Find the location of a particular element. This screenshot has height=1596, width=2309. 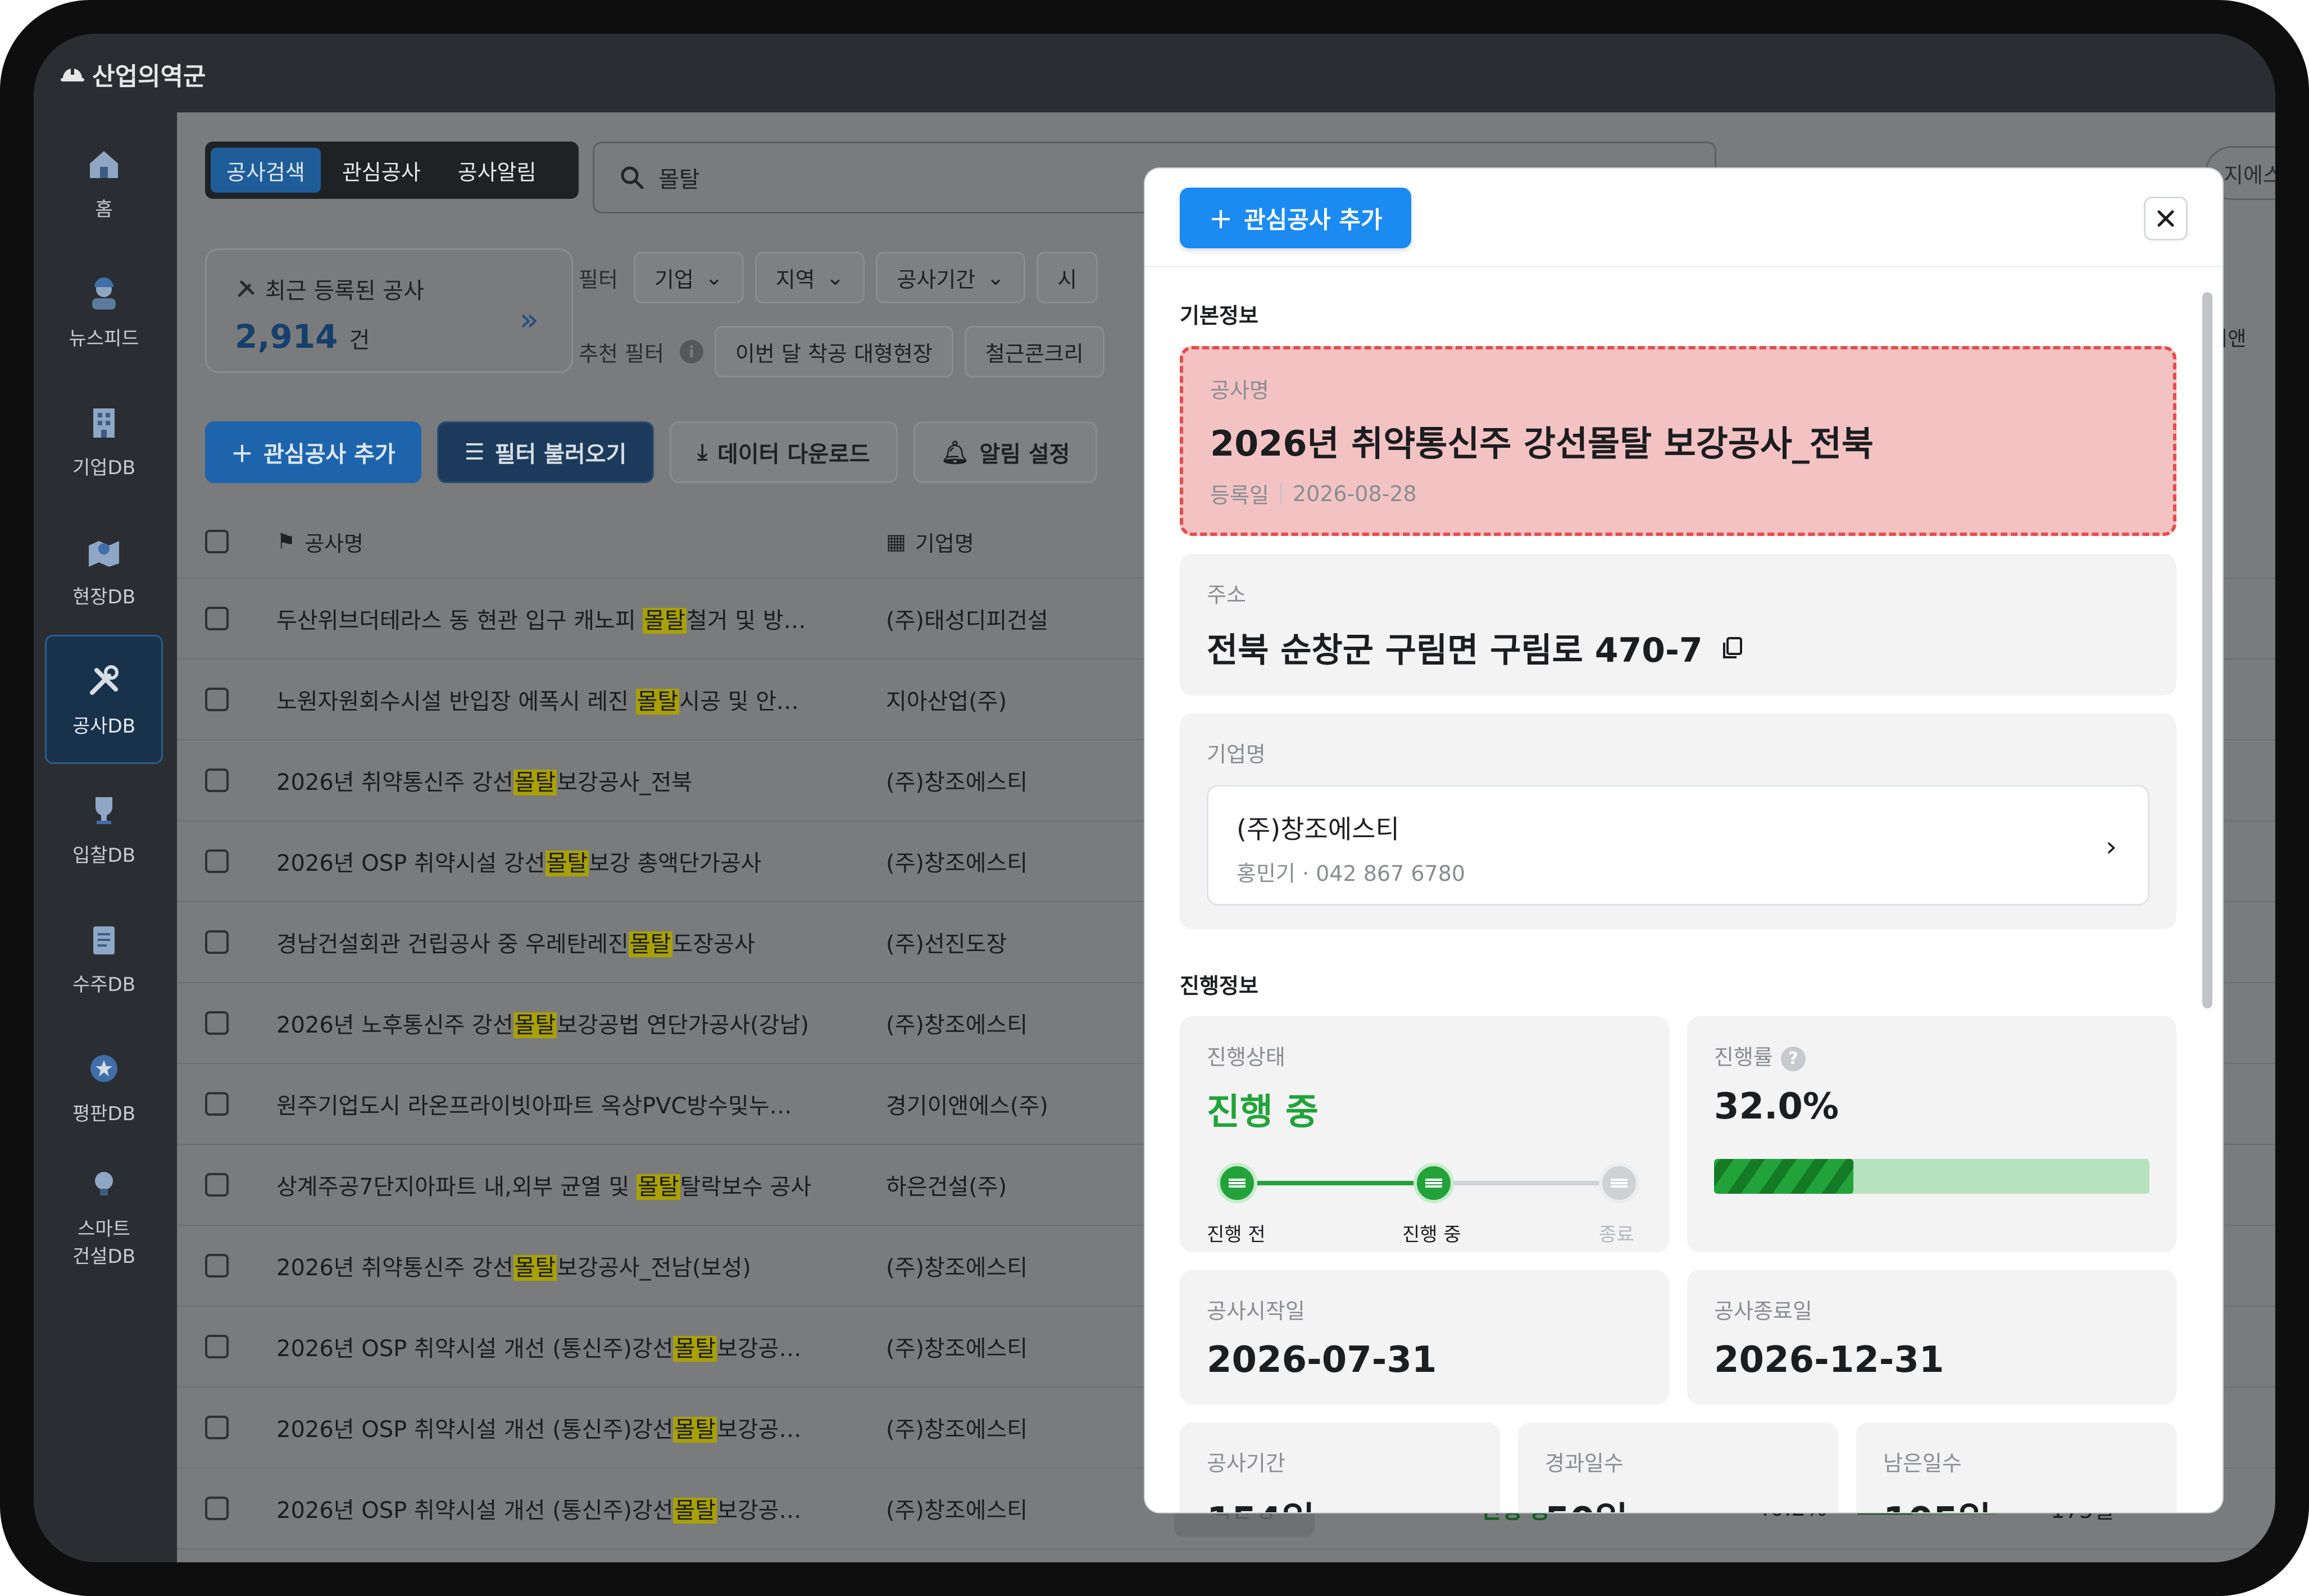

home-icon is located at coordinates (104, 164).